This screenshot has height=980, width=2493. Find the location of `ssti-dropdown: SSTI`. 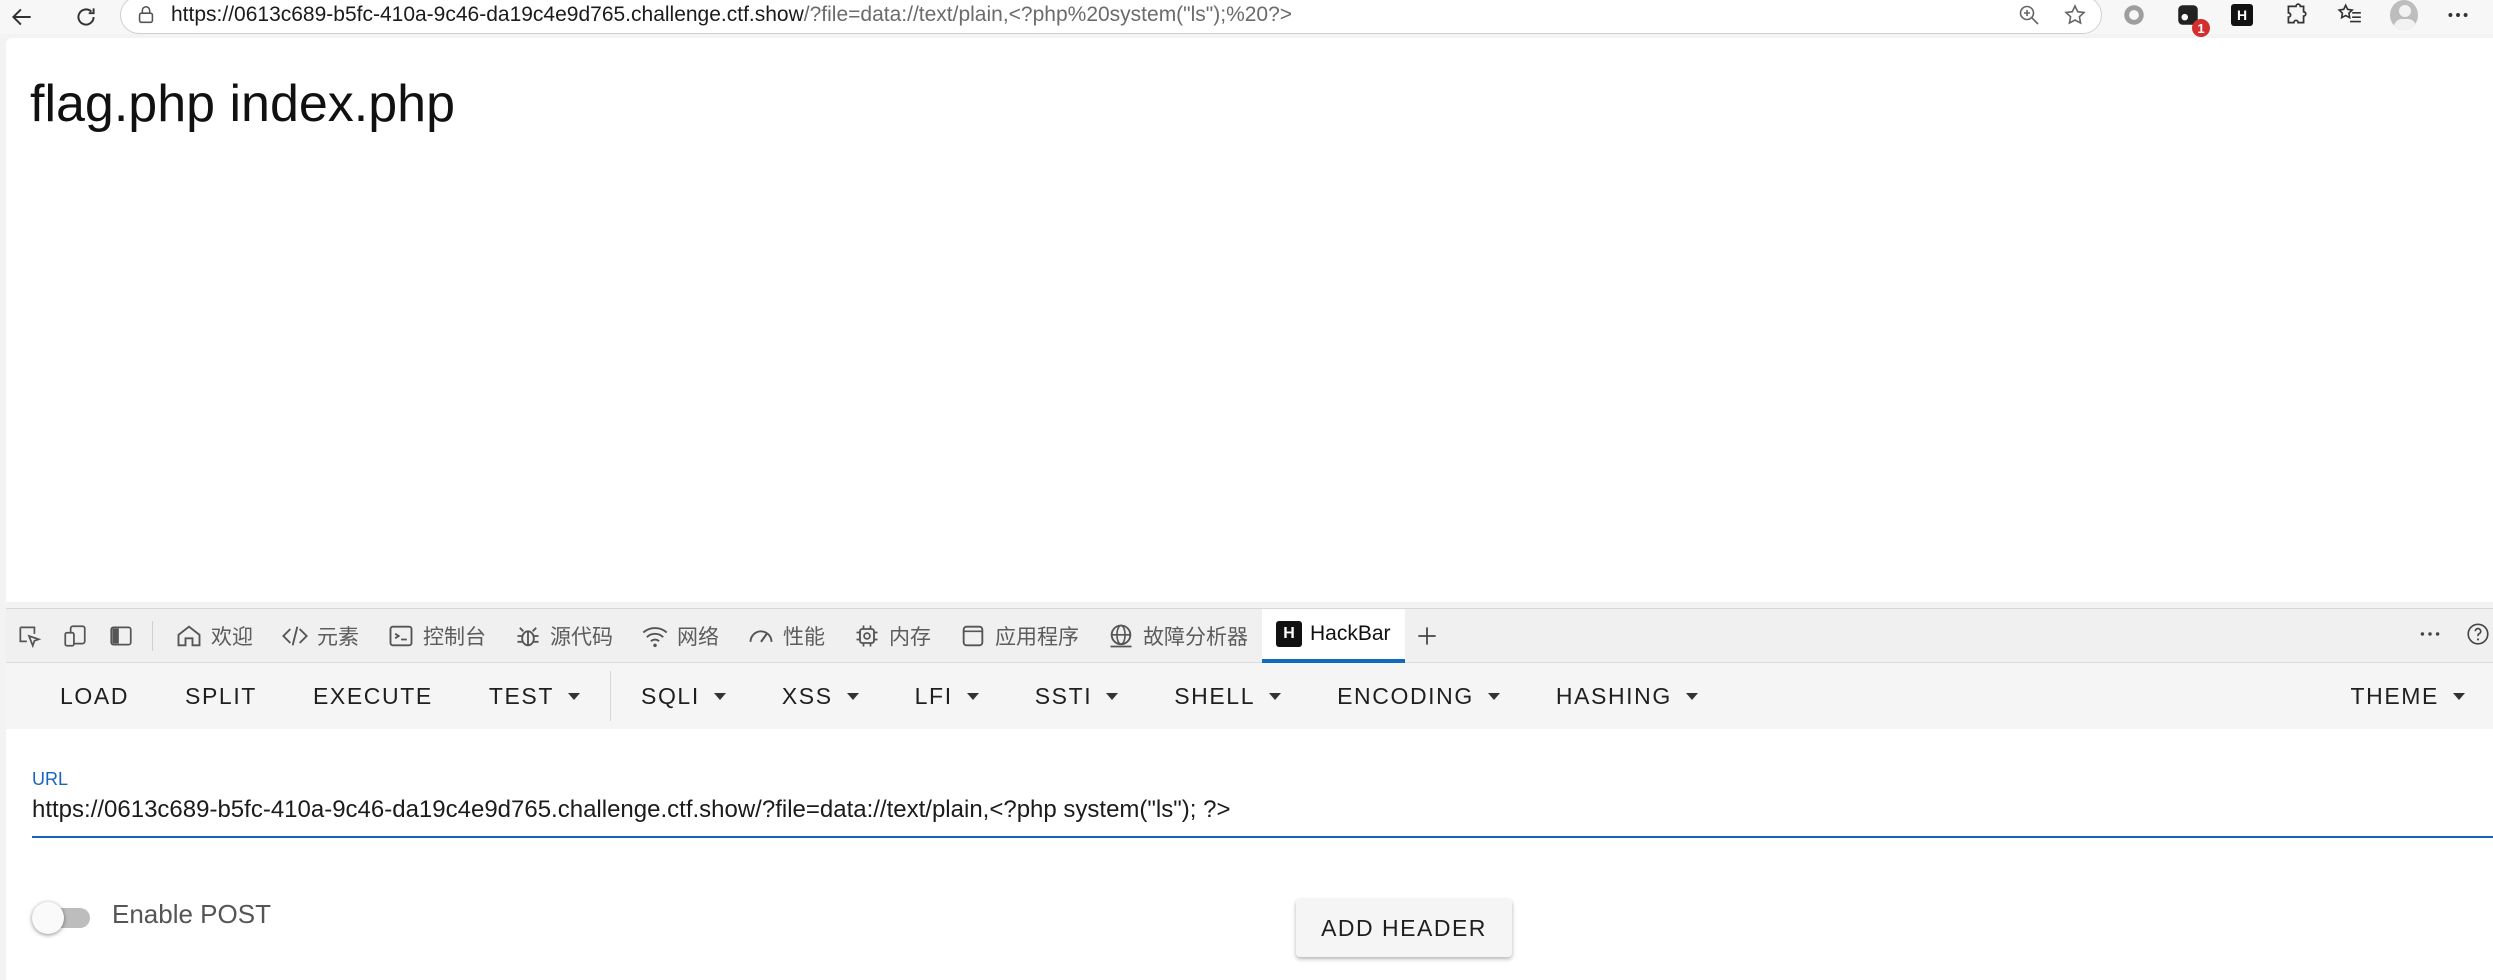

ssti-dropdown: SSTI is located at coordinates (1077, 696).